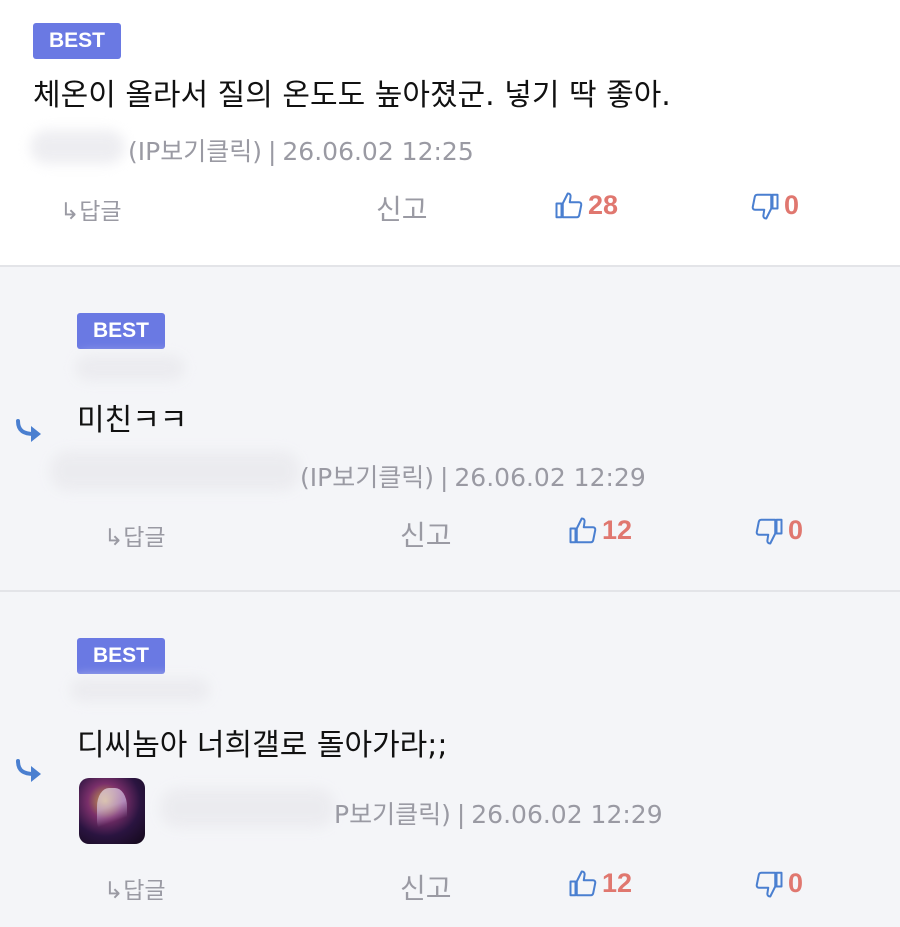 The image size is (900, 927). I want to click on like-count: 28, so click(603, 205).